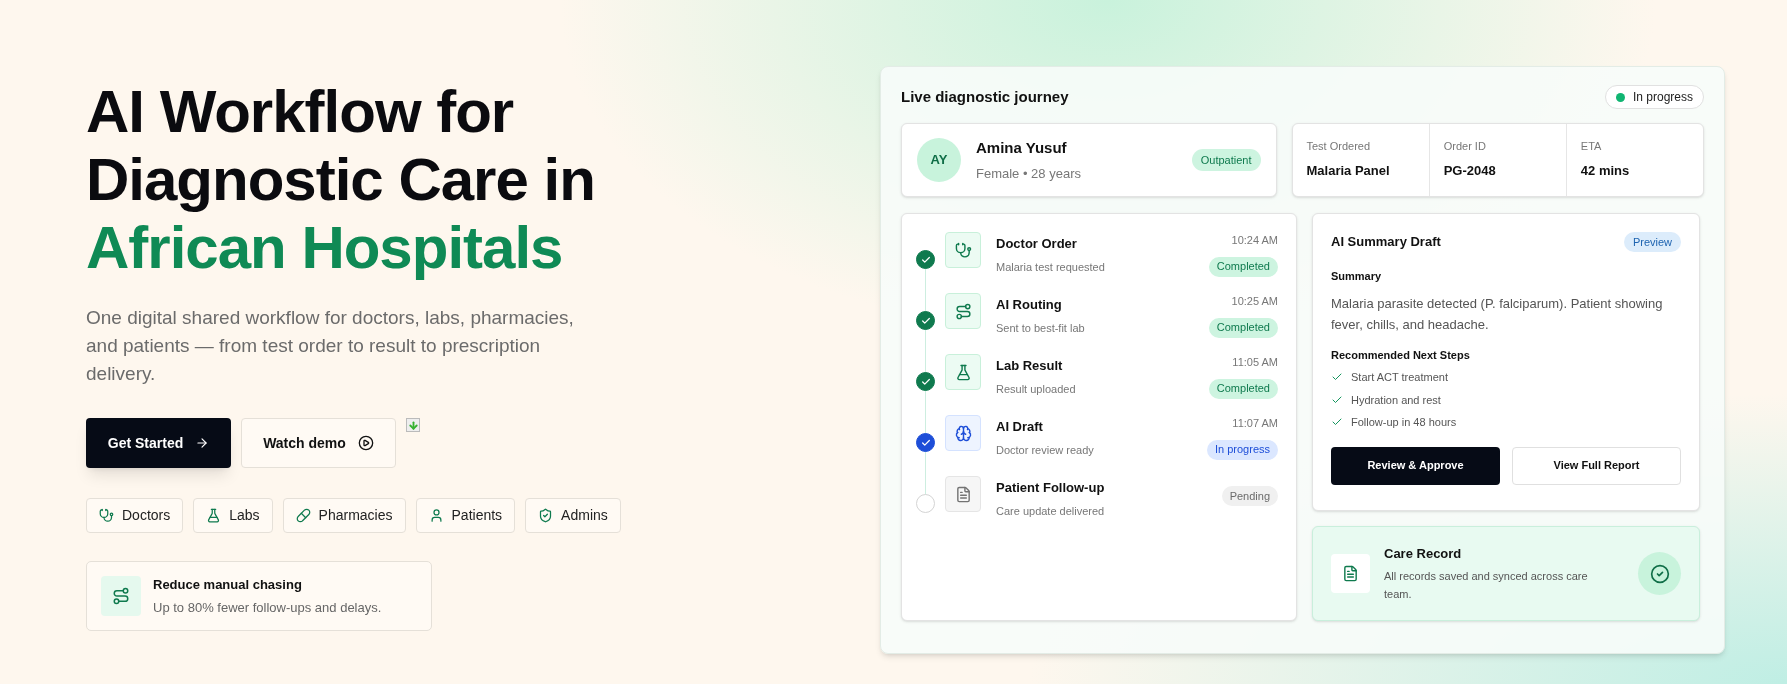 This screenshot has width=1787, height=684. What do you see at coordinates (1386, 242) in the screenshot?
I see `summary-title: AI Summary Draft` at bounding box center [1386, 242].